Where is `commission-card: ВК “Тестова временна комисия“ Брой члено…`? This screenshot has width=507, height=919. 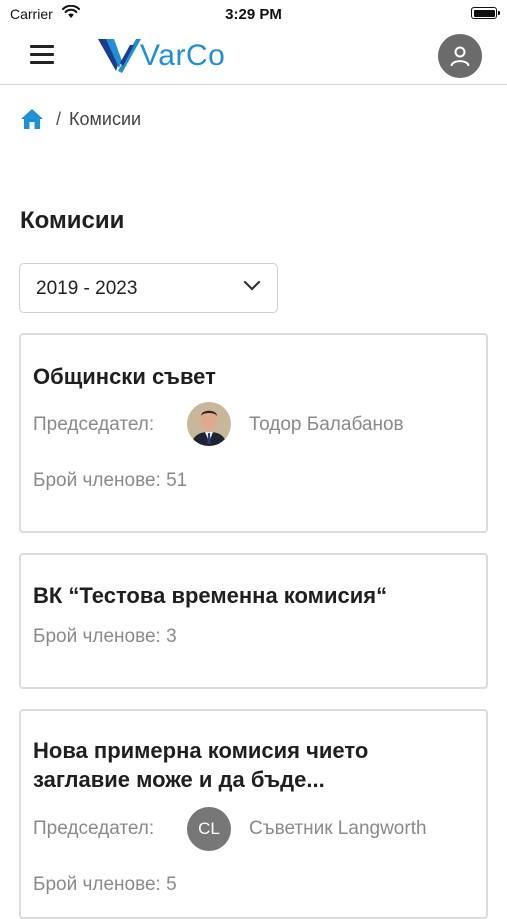
commission-card: ВК “Тестова временна комисия“ Брой члено… is located at coordinates (253, 621).